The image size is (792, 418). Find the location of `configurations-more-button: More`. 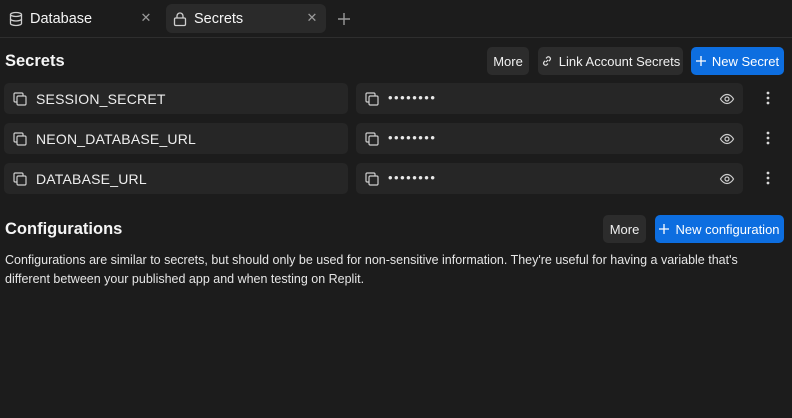

configurations-more-button: More is located at coordinates (624, 229).